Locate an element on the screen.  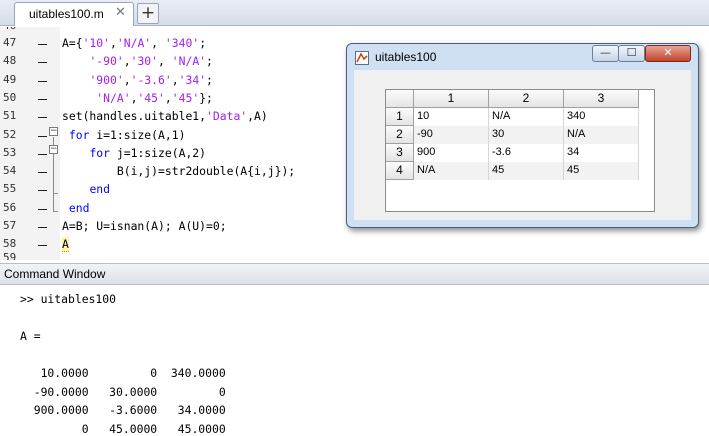
code-string: '-90' is located at coordinates (106, 61).